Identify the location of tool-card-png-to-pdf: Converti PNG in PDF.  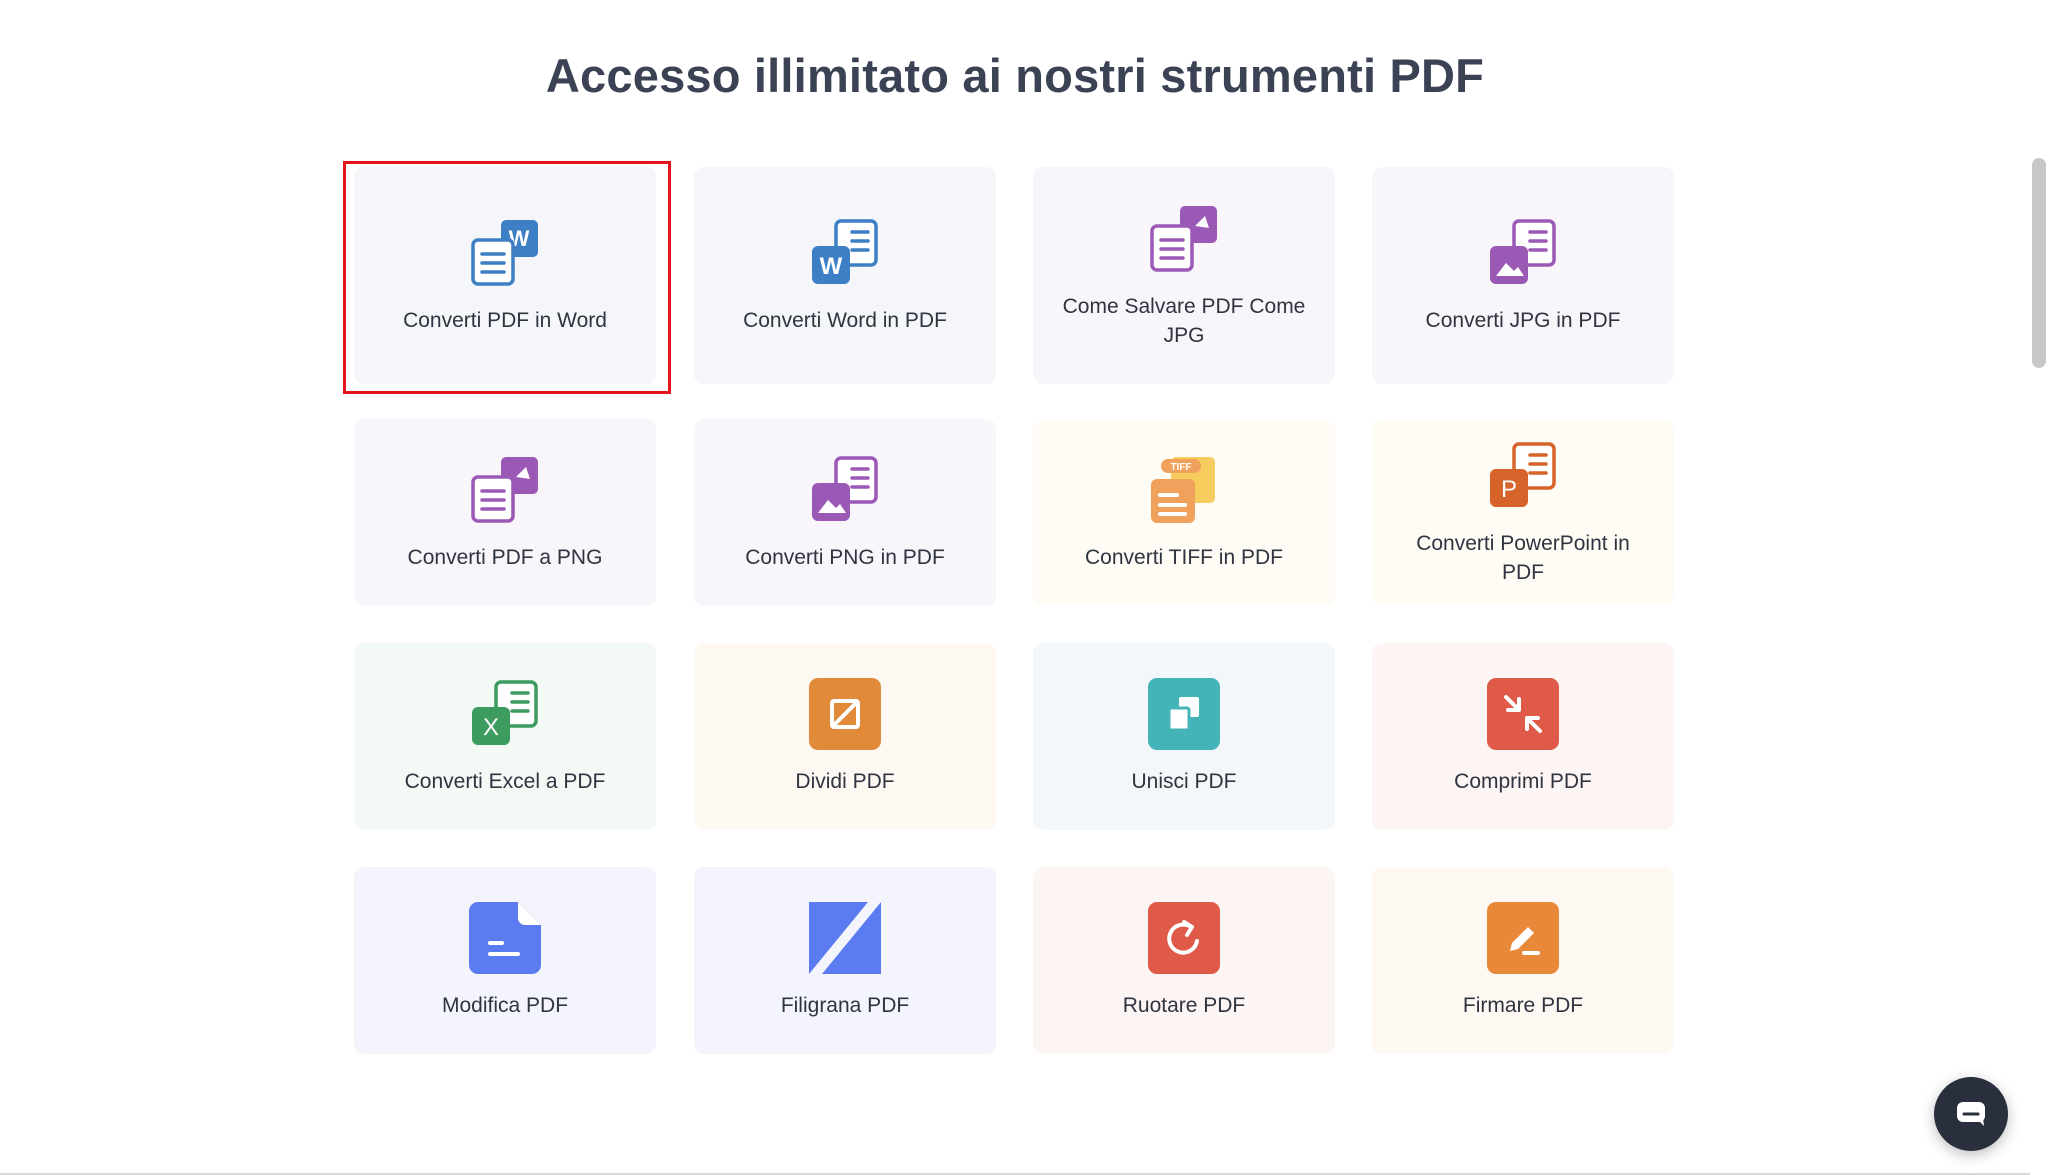
(845, 512).